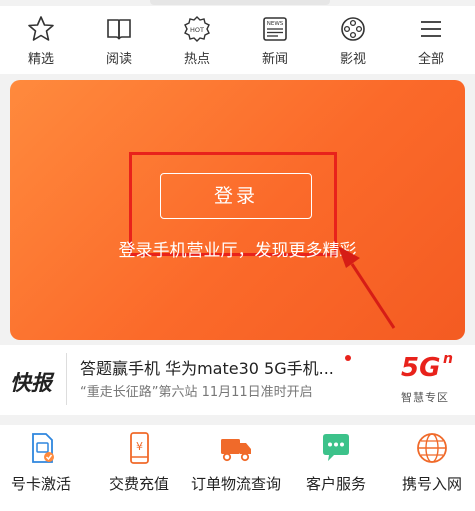  I want to click on film-reel-icon, so click(353, 29).